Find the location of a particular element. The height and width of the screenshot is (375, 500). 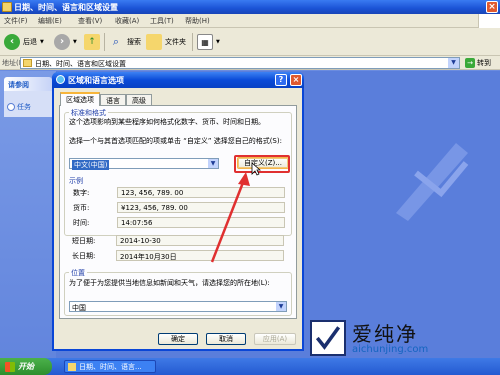

toolbar: ‹ 后退 ▼ › ▼ ↑ ⌕ 搜索 文件夹 ▦ ▼ is located at coordinates (250, 42).